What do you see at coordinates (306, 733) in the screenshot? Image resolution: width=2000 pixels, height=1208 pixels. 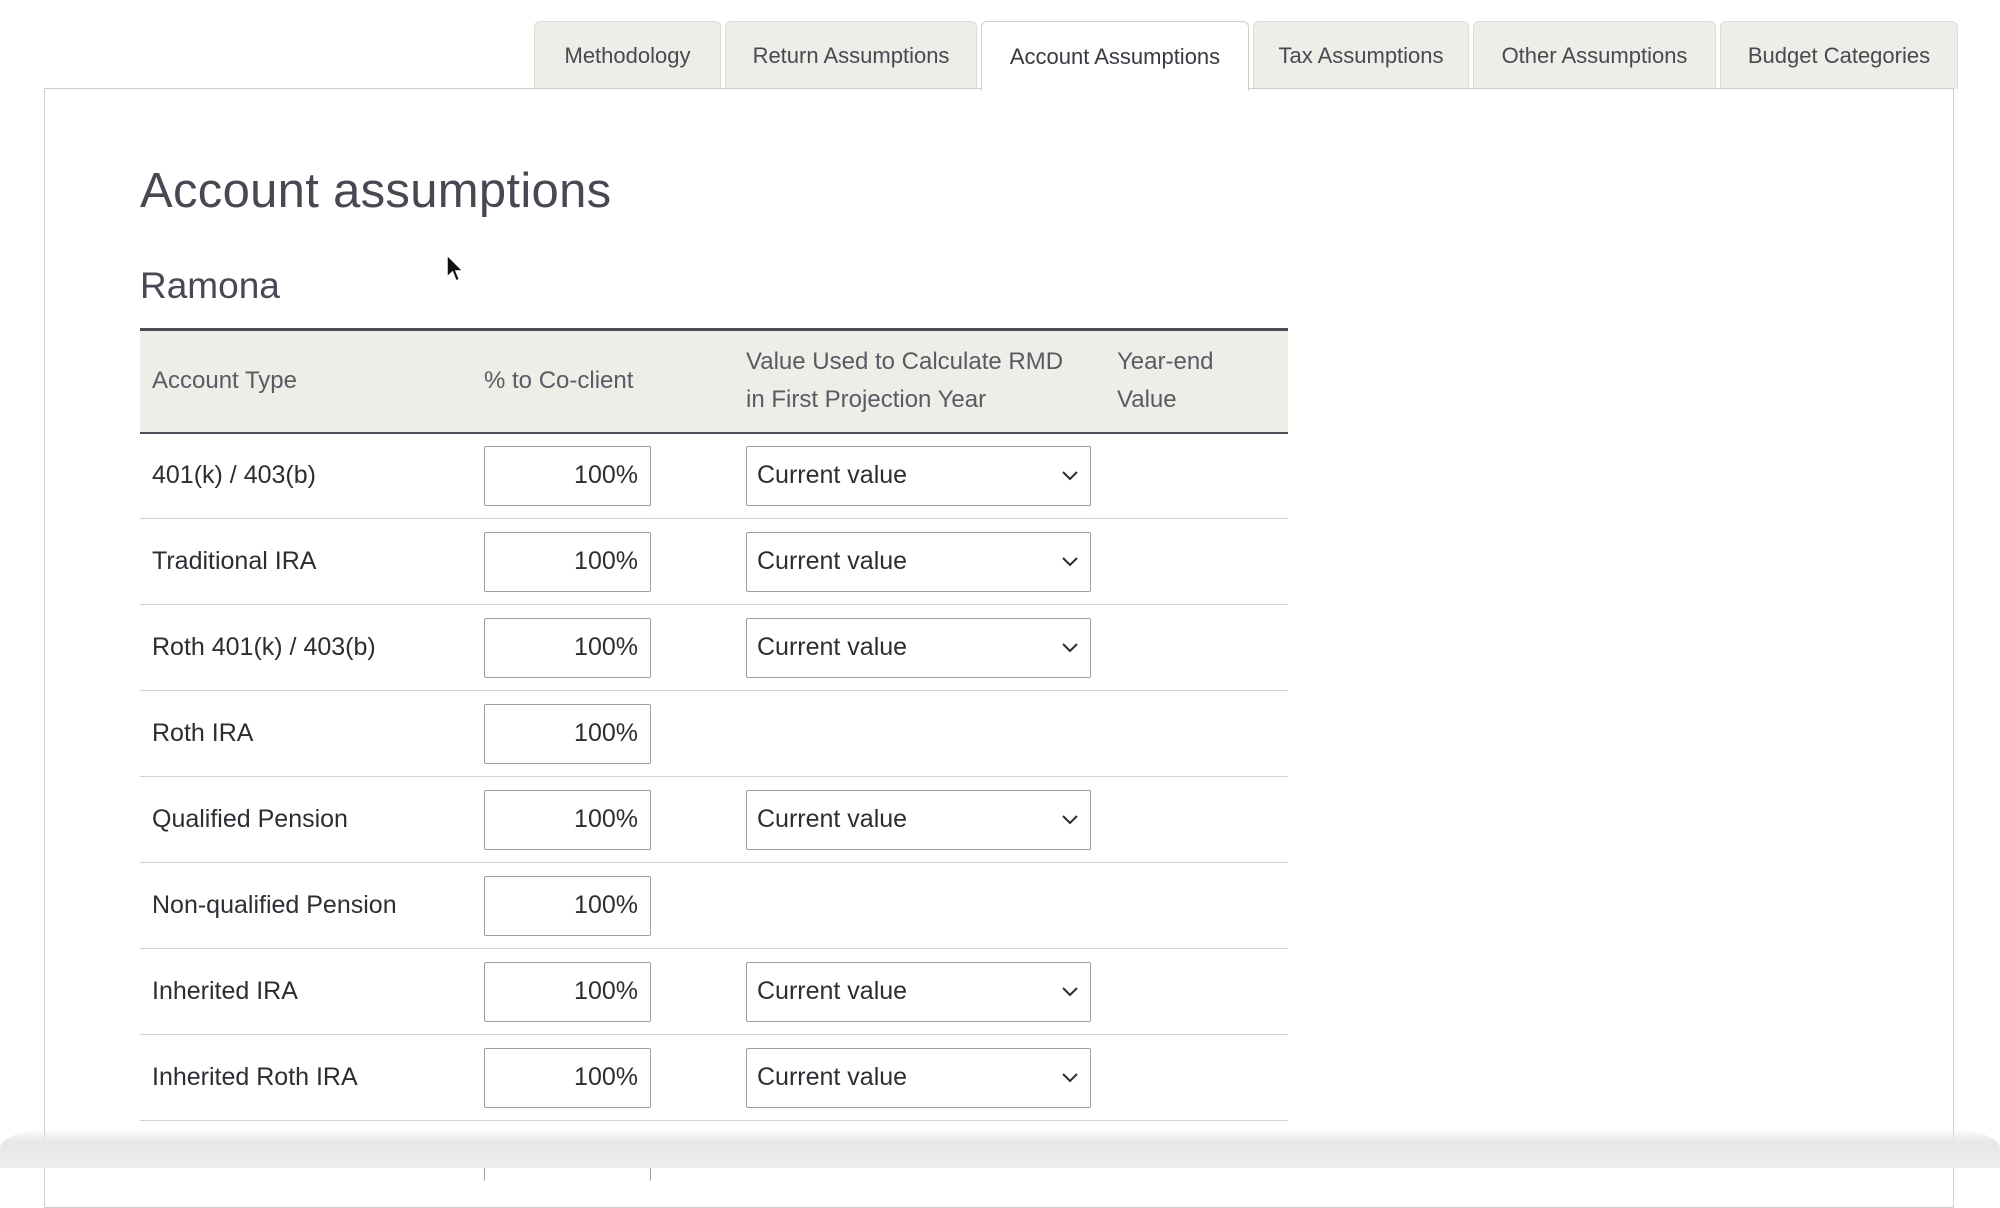 I see `account-type-cell: Roth IRA` at bounding box center [306, 733].